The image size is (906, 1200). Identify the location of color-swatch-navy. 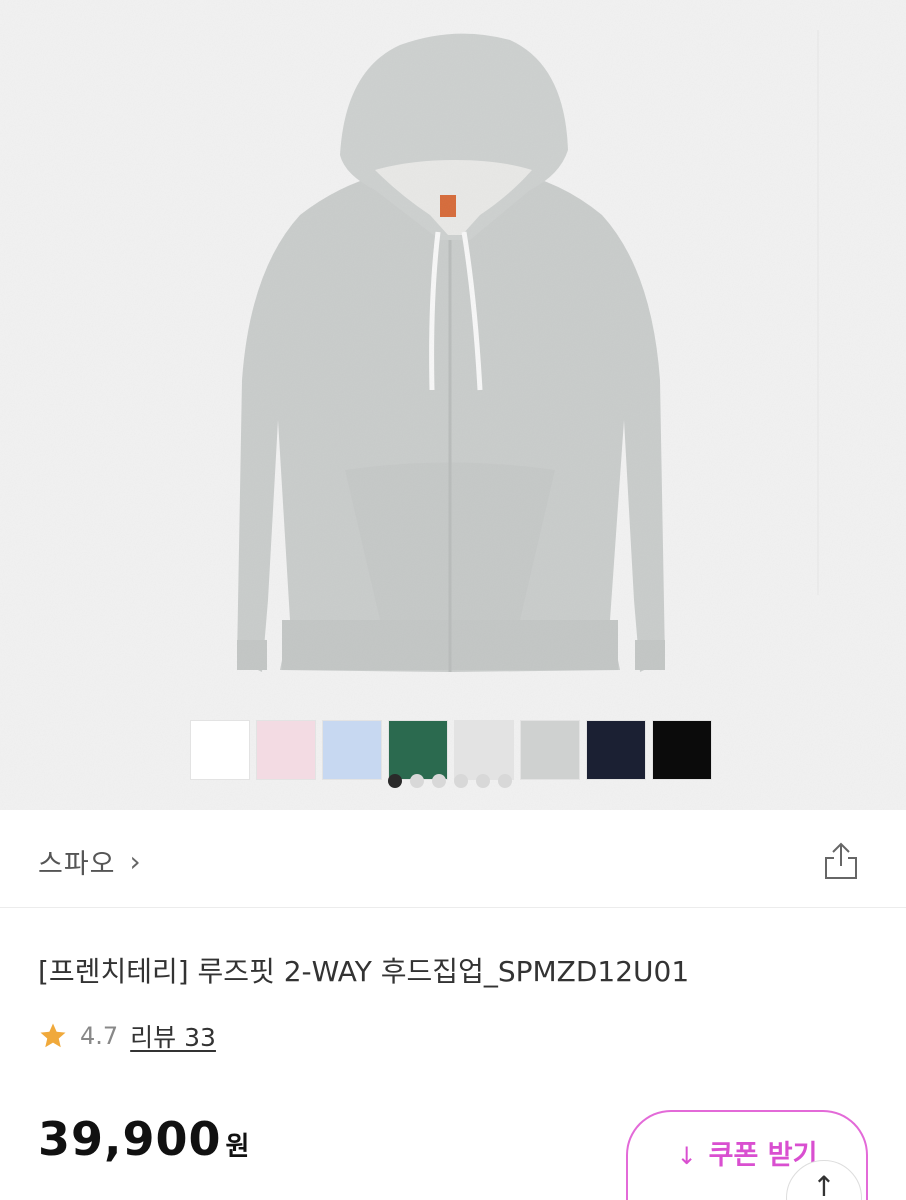
(616, 750).